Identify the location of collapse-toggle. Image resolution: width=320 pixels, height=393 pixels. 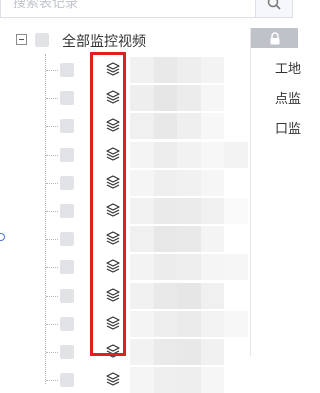
(21, 39).